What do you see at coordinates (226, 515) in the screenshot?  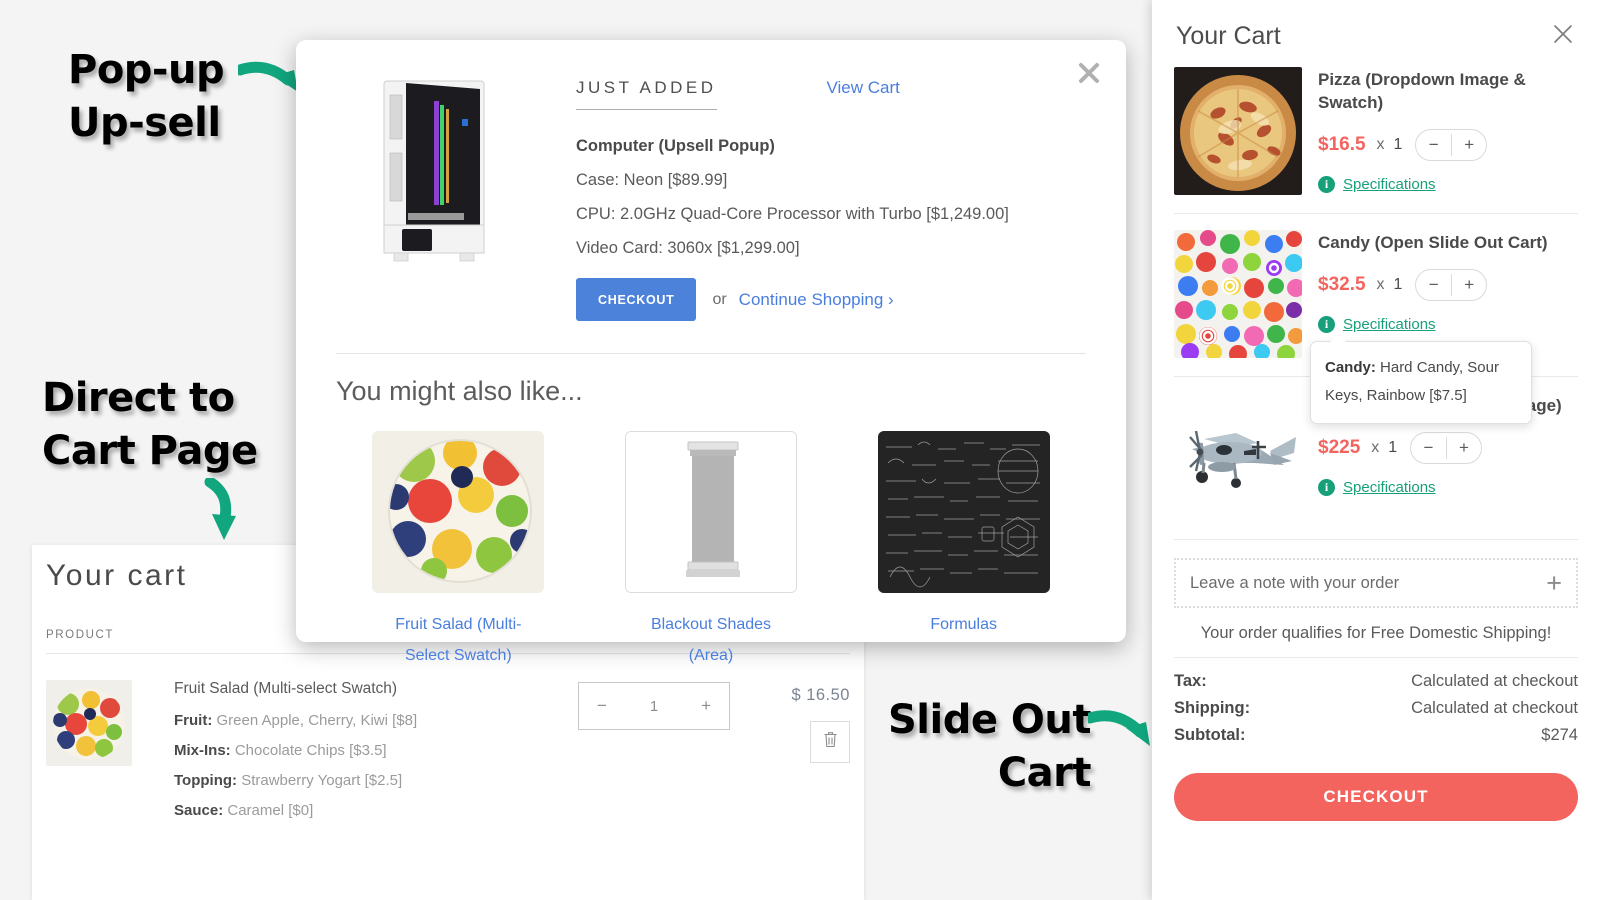 I see `annotation-arrow-direct-to-cart` at bounding box center [226, 515].